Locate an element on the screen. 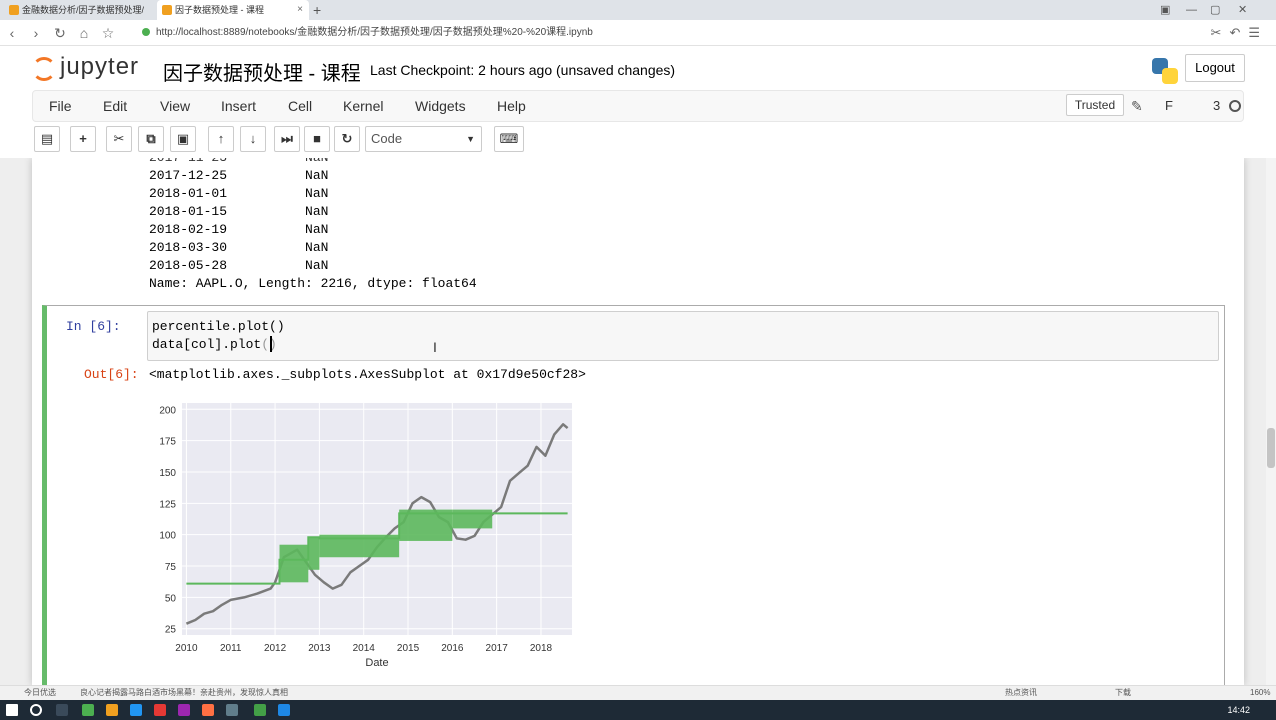 Image resolution: width=1276 pixels, height=720 pixels. cell-type-select: Code ▼ is located at coordinates (423, 139).